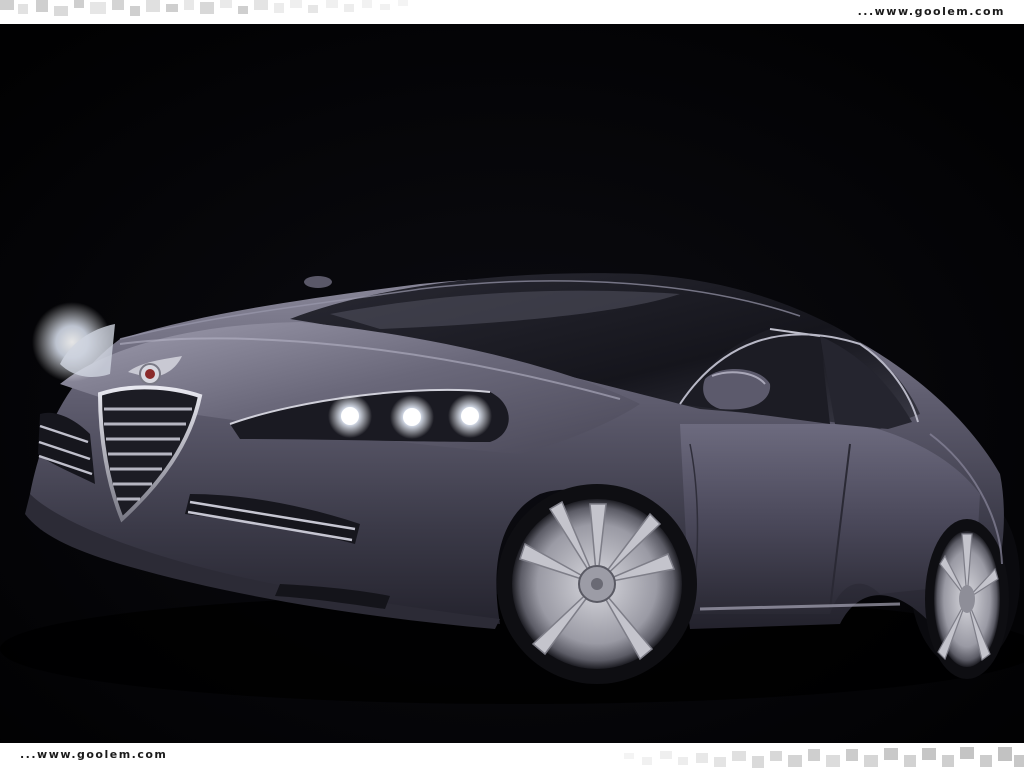 This screenshot has width=1024, height=768. I want to click on top-tile-pattern, so click(204, 8).